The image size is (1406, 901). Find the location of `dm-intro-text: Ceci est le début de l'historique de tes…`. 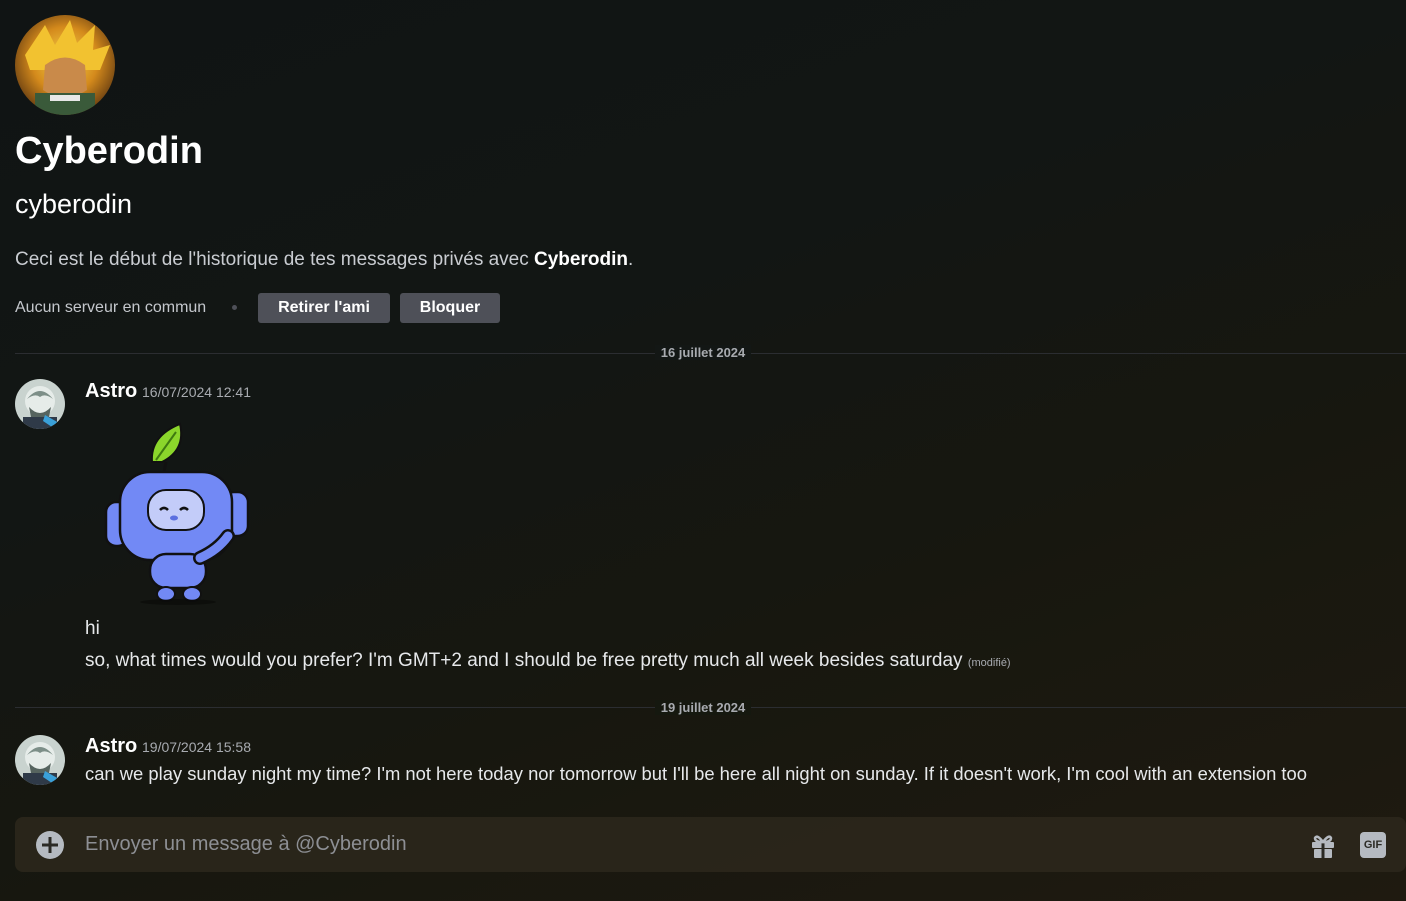

dm-intro-text: Ceci est le début de l'historique de tes… is located at coordinates (324, 260).